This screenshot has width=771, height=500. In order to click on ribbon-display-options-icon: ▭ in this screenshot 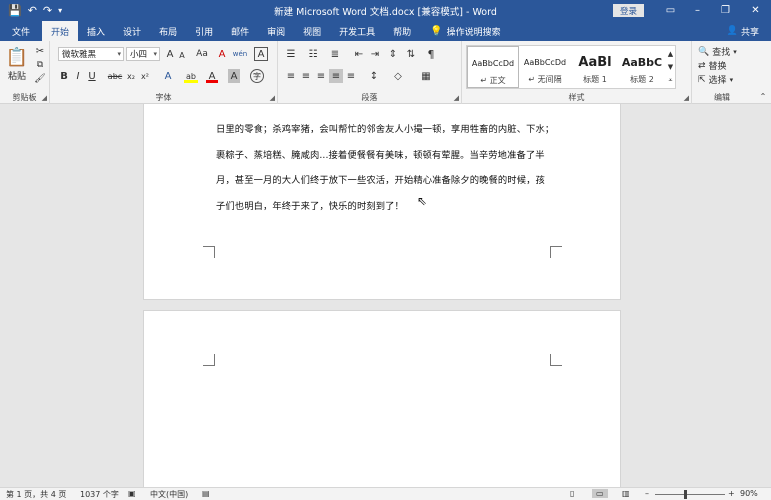, I will do `click(670, 10)`.